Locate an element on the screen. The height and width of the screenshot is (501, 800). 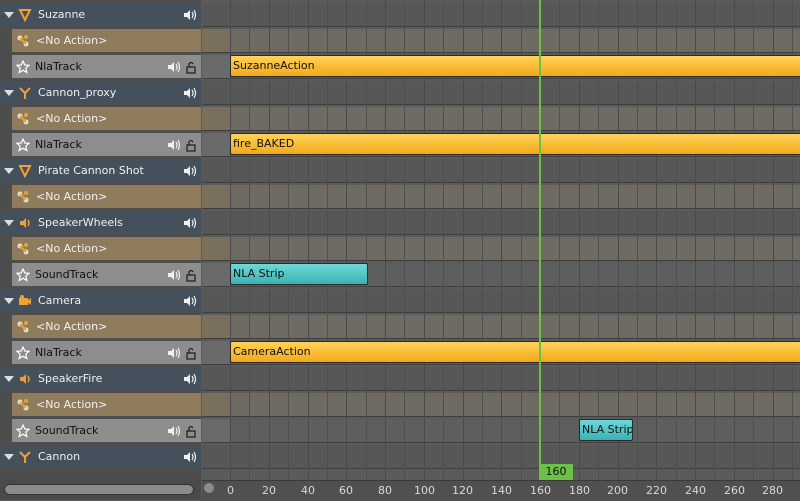
scrollbar-thumb is located at coordinates (99, 489).